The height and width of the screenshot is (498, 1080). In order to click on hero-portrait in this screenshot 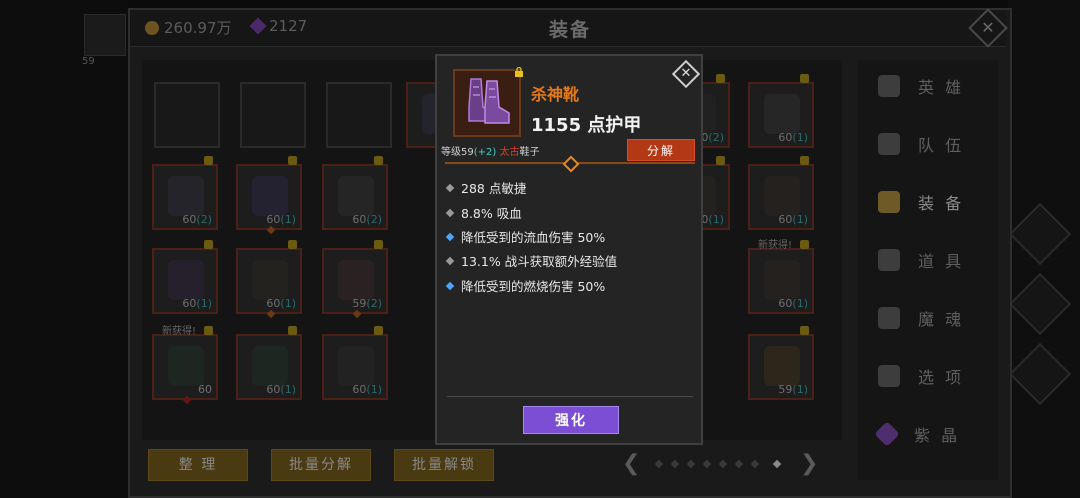, I will do `click(105, 35)`.